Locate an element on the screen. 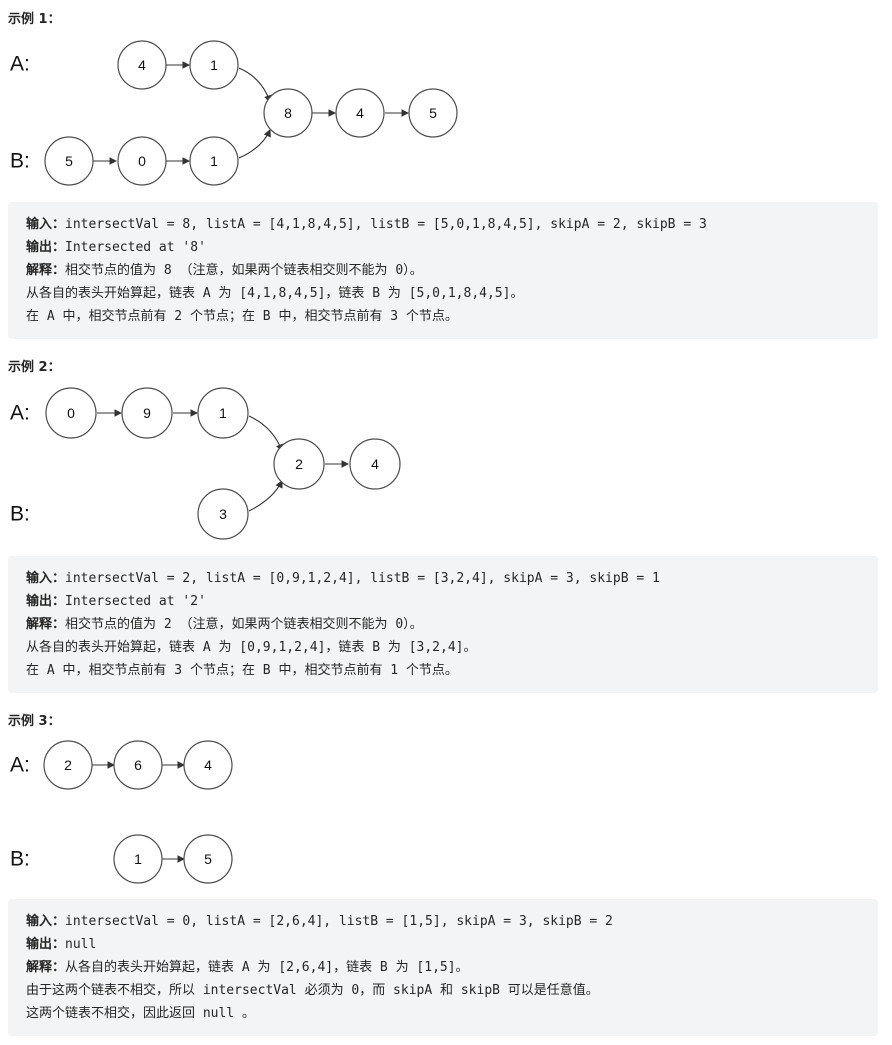 The image size is (892, 1045). explain-line: 在 A 中，相交节点前有 2 个节点；在 B 中，相交节点前有 3 个节点。 is located at coordinates (242, 316).